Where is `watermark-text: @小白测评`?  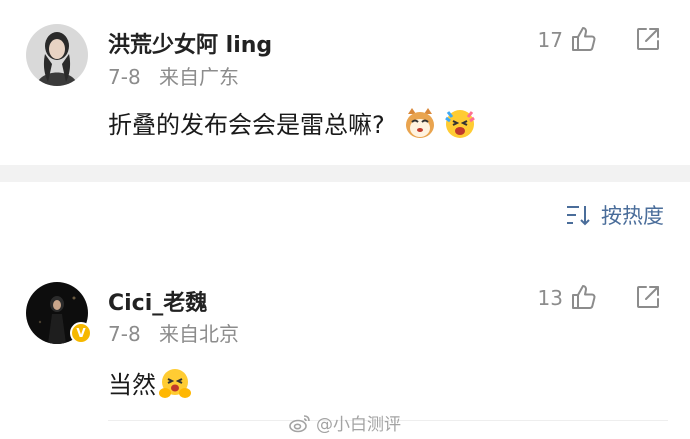
watermark-text: @小白测评 is located at coordinates (358, 425).